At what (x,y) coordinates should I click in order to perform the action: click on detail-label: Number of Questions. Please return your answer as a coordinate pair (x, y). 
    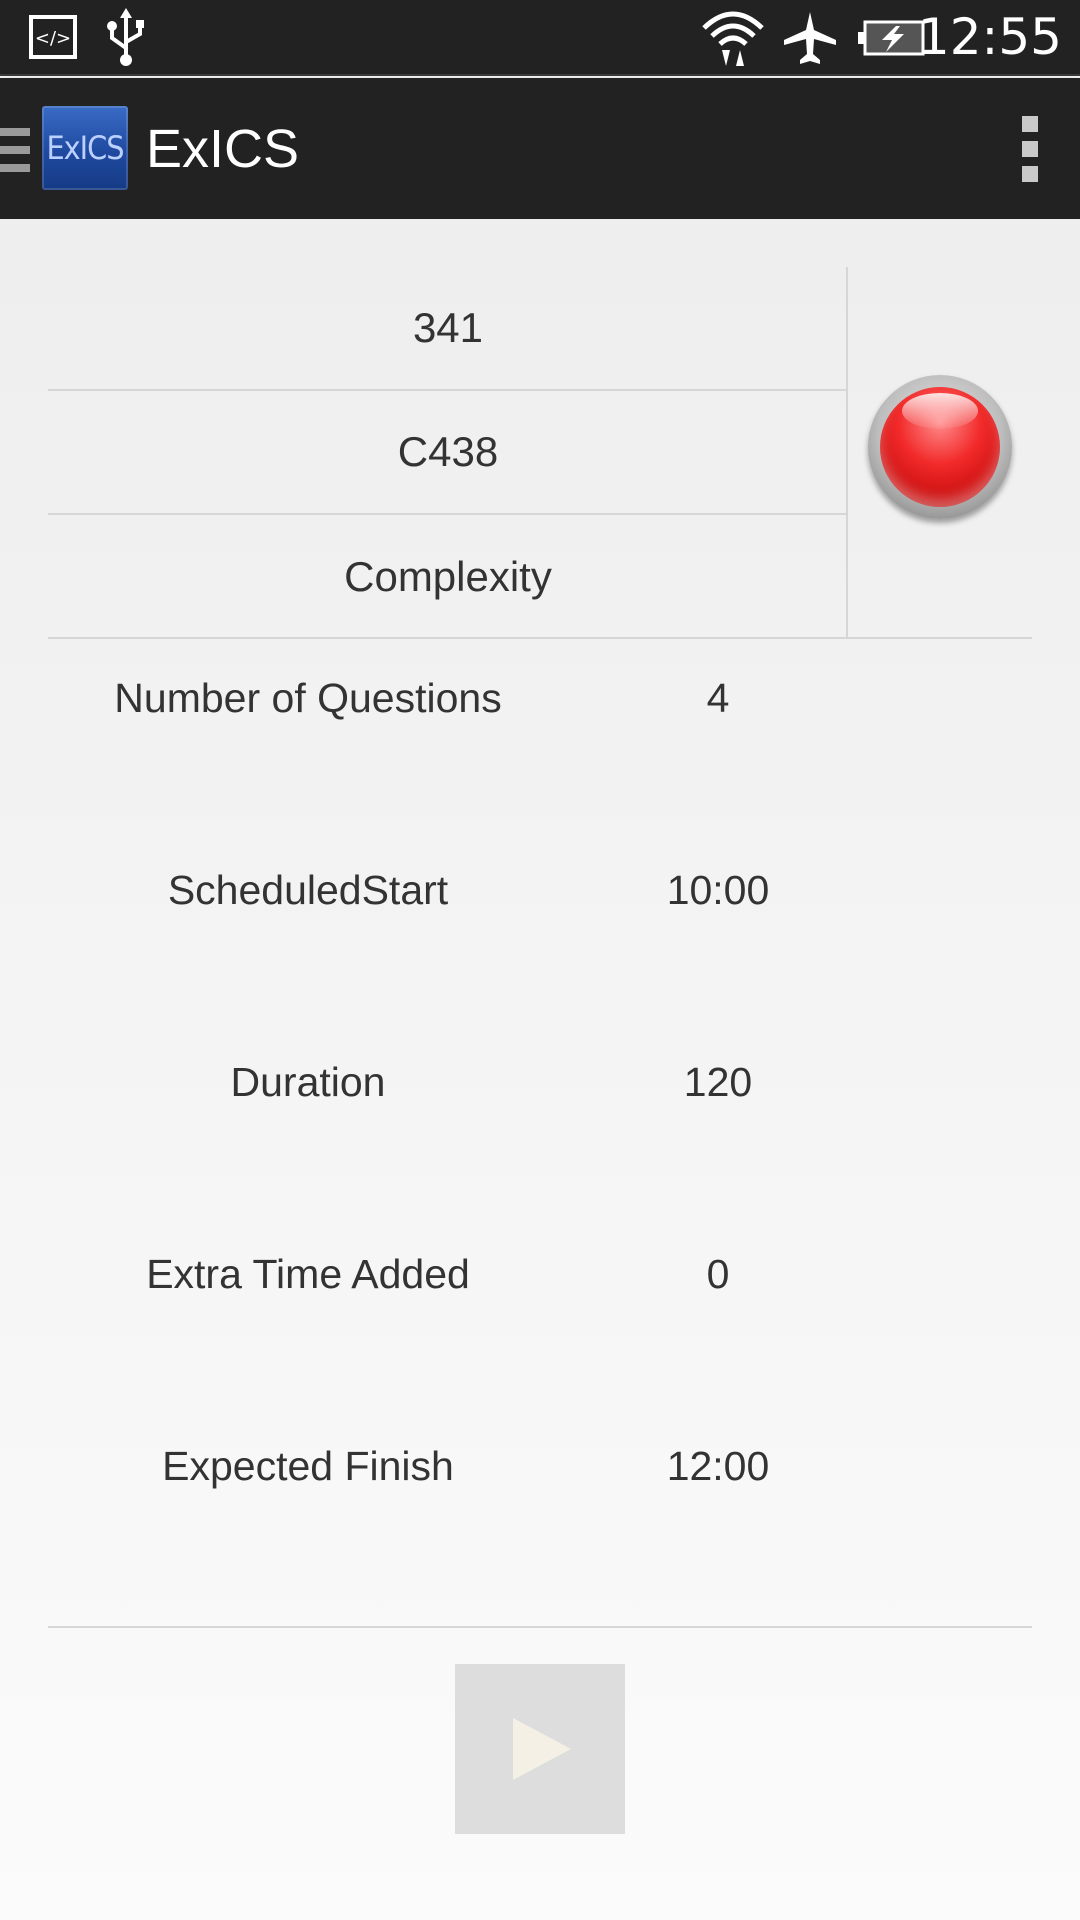
    Looking at the image, I should click on (308, 698).